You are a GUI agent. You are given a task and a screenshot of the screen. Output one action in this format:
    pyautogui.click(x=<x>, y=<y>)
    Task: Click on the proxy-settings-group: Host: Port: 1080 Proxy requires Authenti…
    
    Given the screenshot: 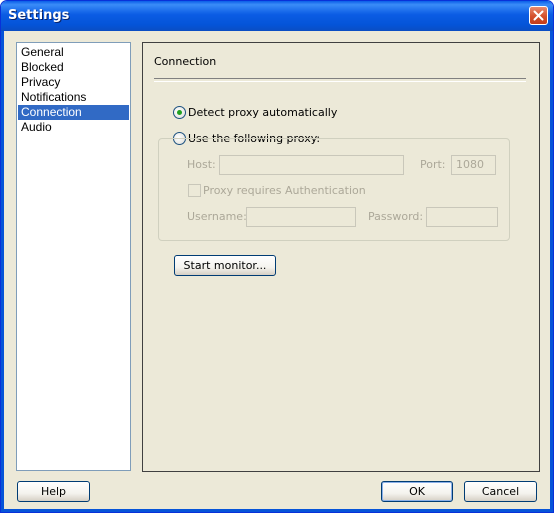 What is the action you would take?
    pyautogui.click(x=334, y=189)
    